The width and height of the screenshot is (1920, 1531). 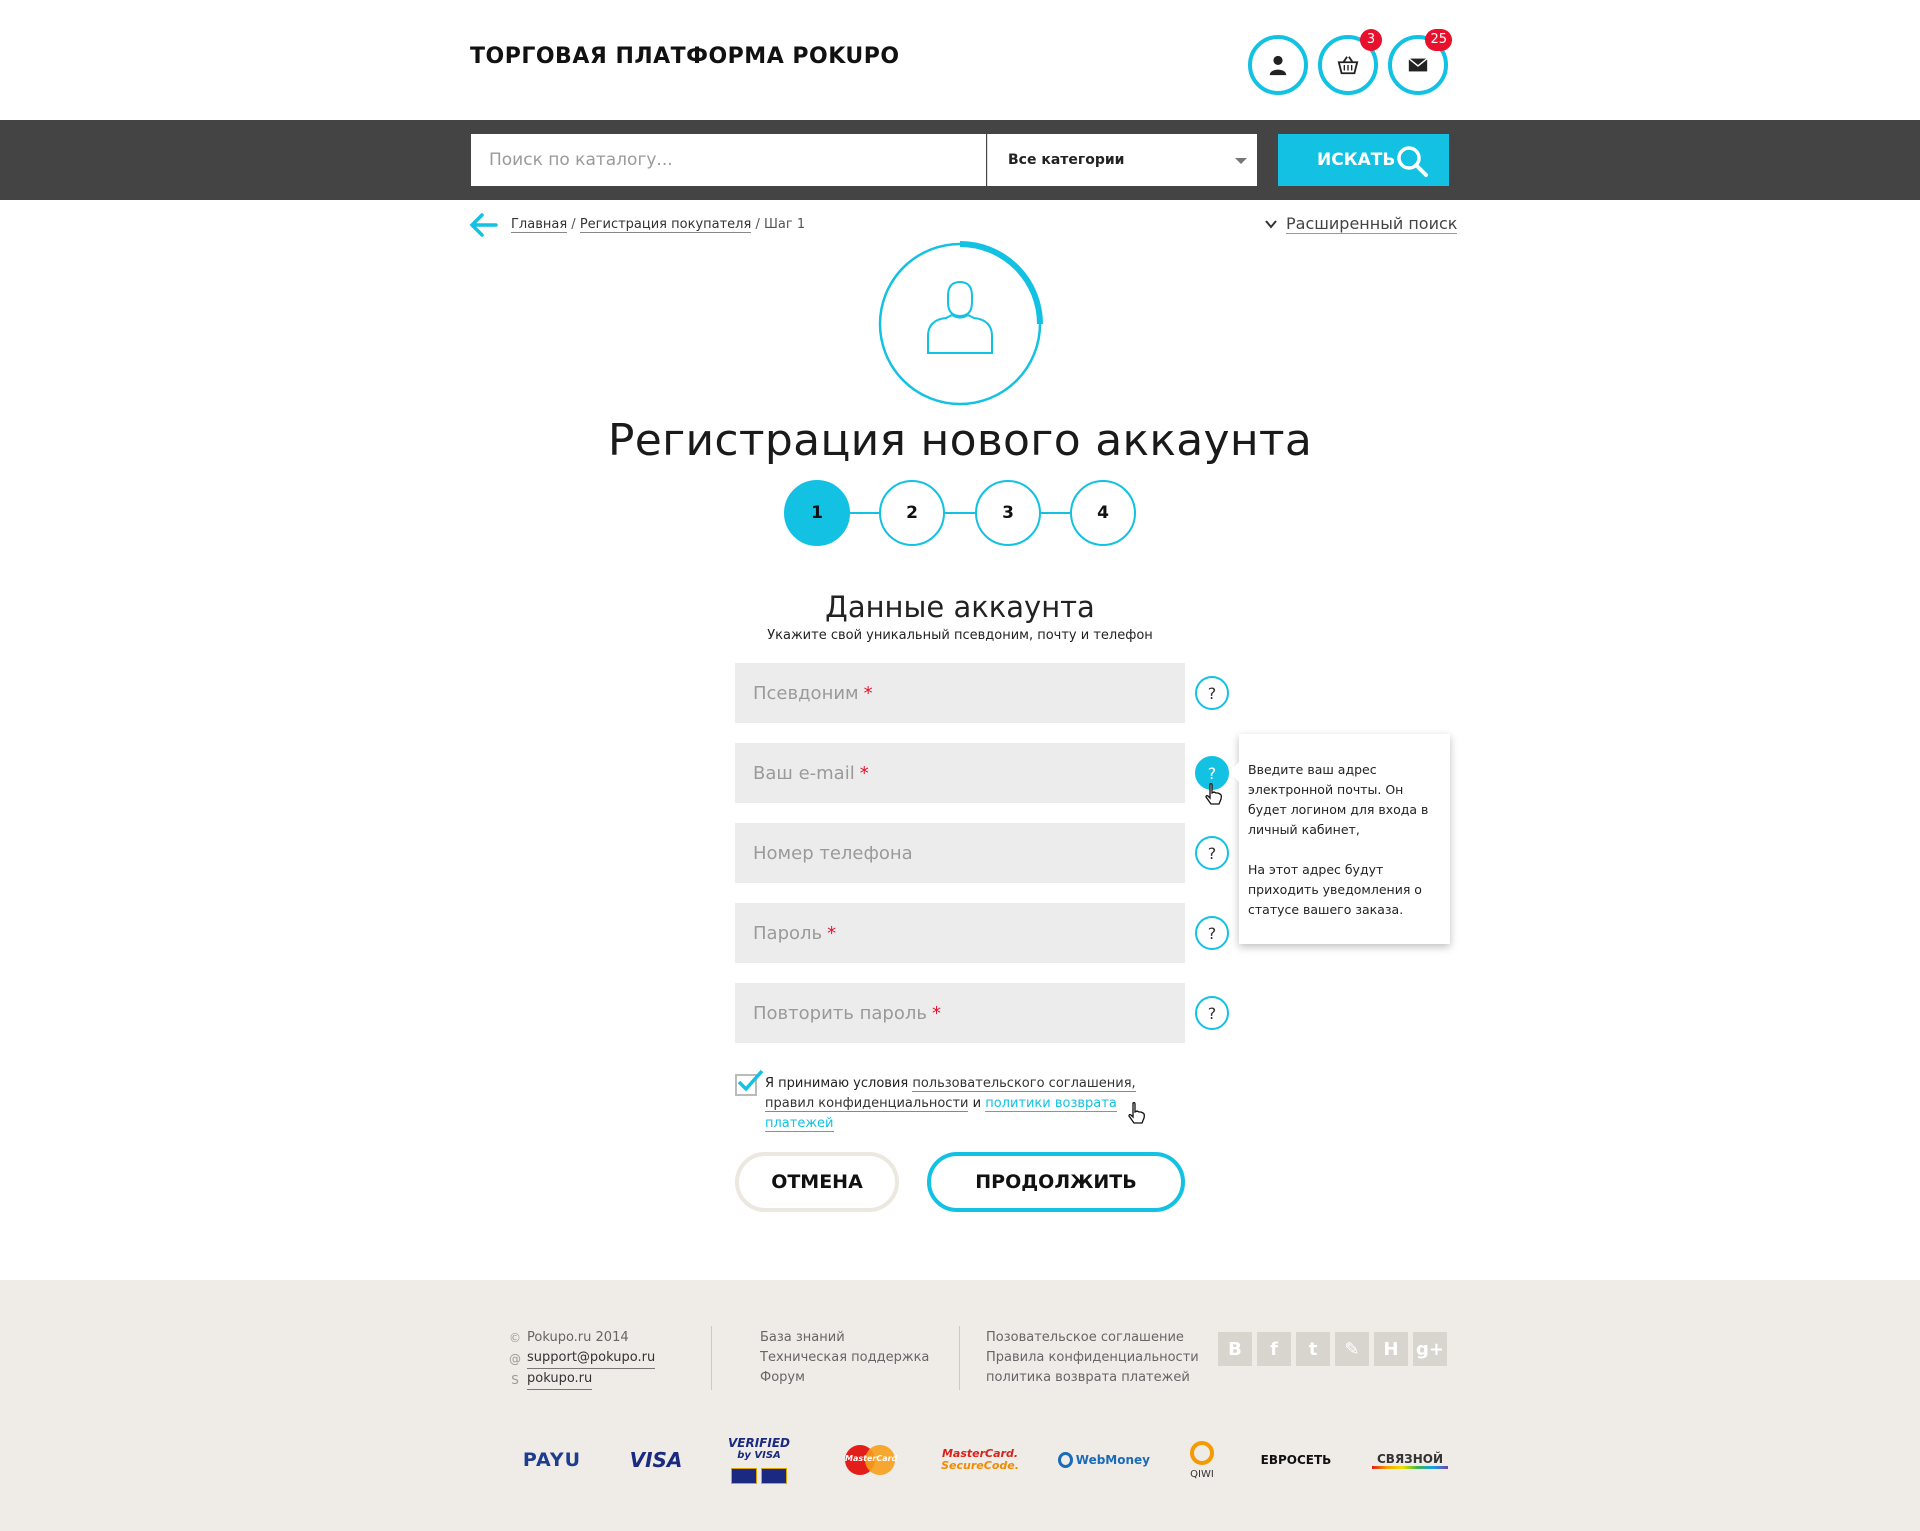 I want to click on footer-privacy-link: Правила конфиденциальности, so click(x=1092, y=1358).